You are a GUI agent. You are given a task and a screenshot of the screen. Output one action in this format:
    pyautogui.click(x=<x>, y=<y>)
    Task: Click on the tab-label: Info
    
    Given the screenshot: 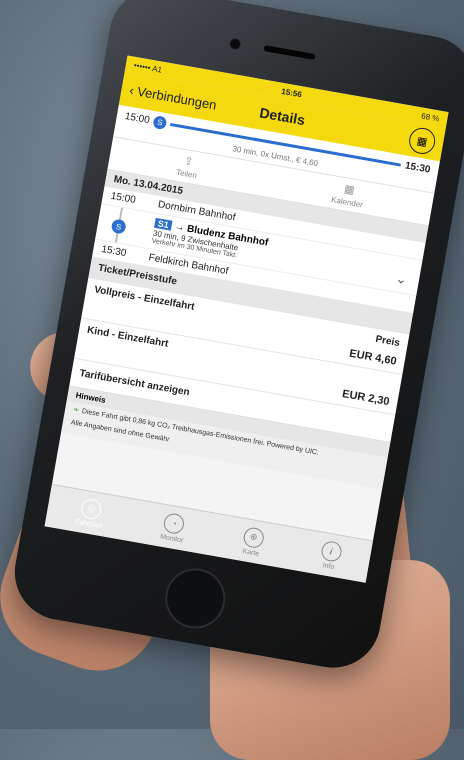 What is the action you would take?
    pyautogui.click(x=328, y=566)
    